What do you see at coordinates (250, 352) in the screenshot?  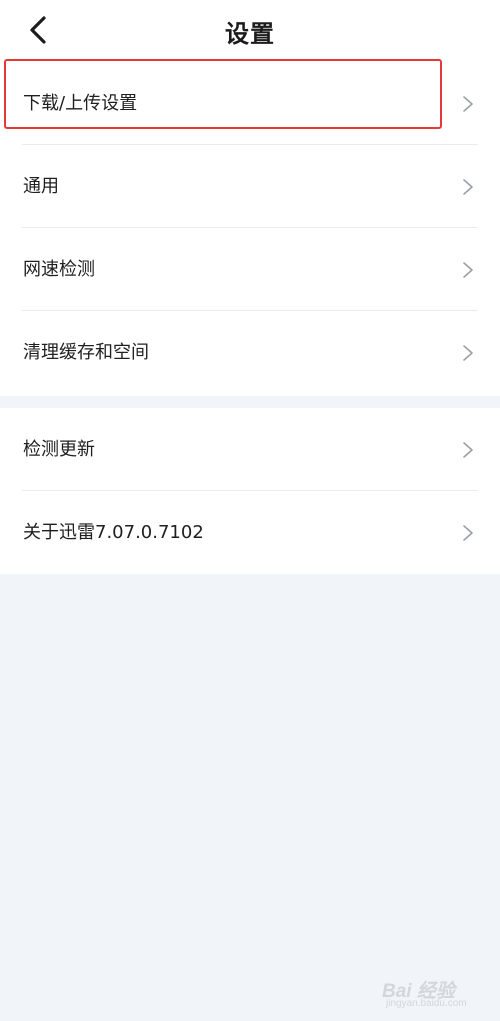 I see `settings-item-clear-cache: 清理缓存和空间` at bounding box center [250, 352].